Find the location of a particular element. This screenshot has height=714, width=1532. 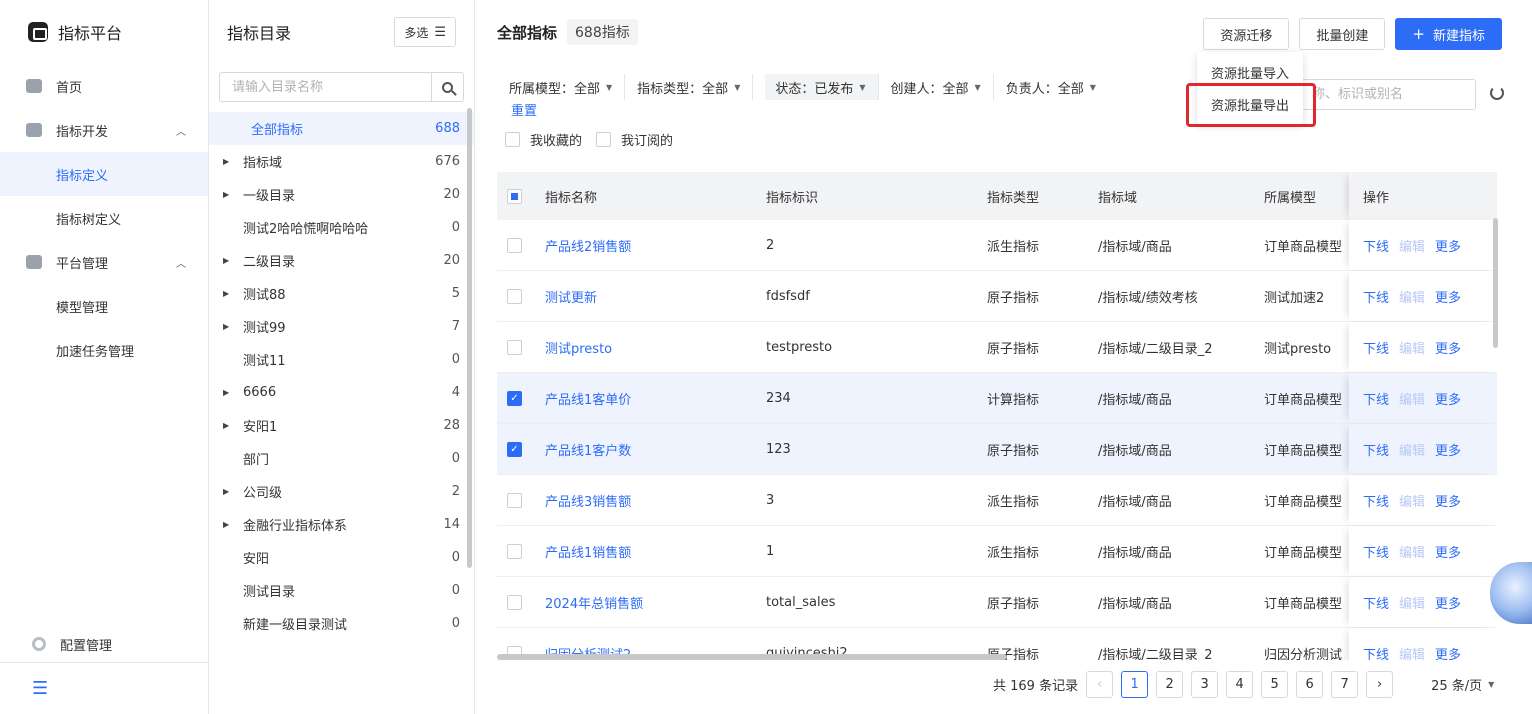

metric-name-link: 产品线2销售额 is located at coordinates (588, 247).